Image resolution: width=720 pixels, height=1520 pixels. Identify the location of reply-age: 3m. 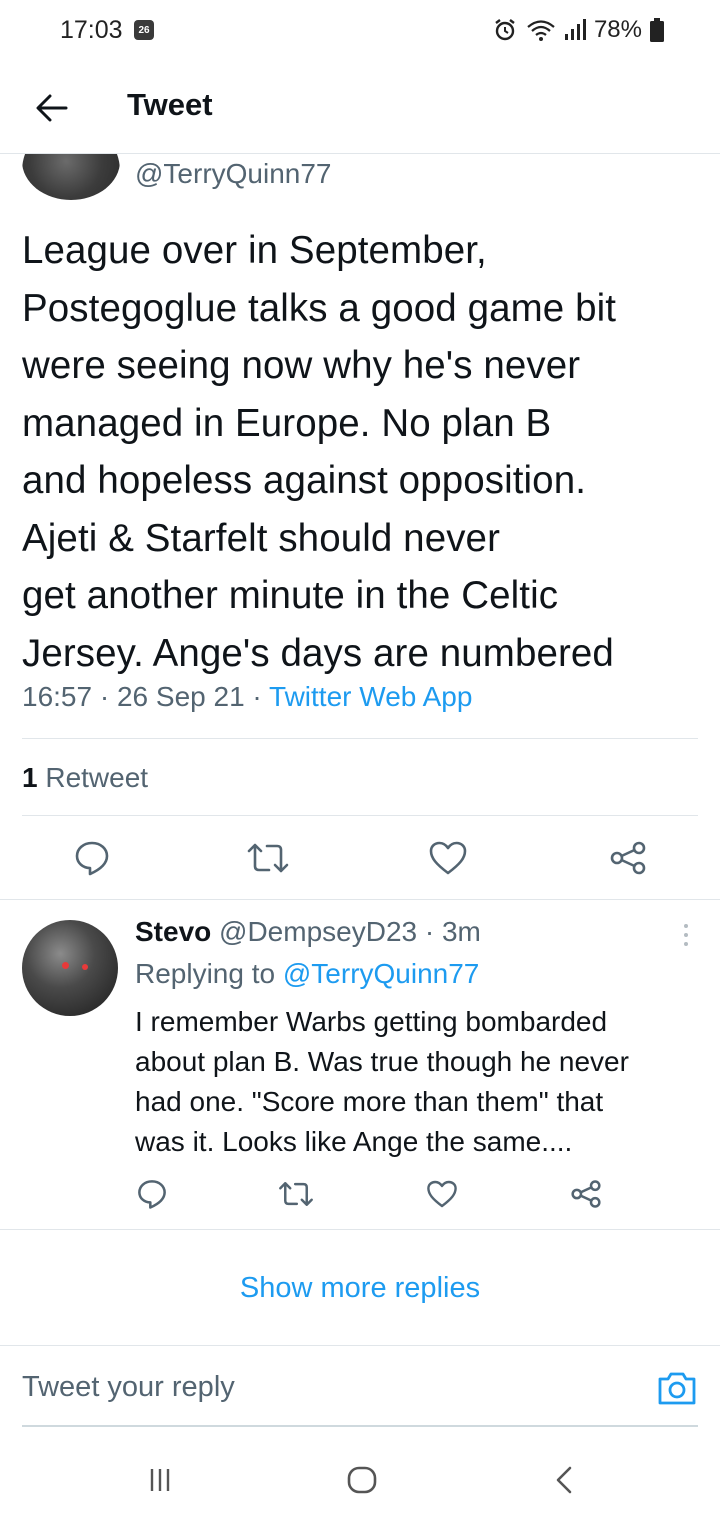
(461, 931).